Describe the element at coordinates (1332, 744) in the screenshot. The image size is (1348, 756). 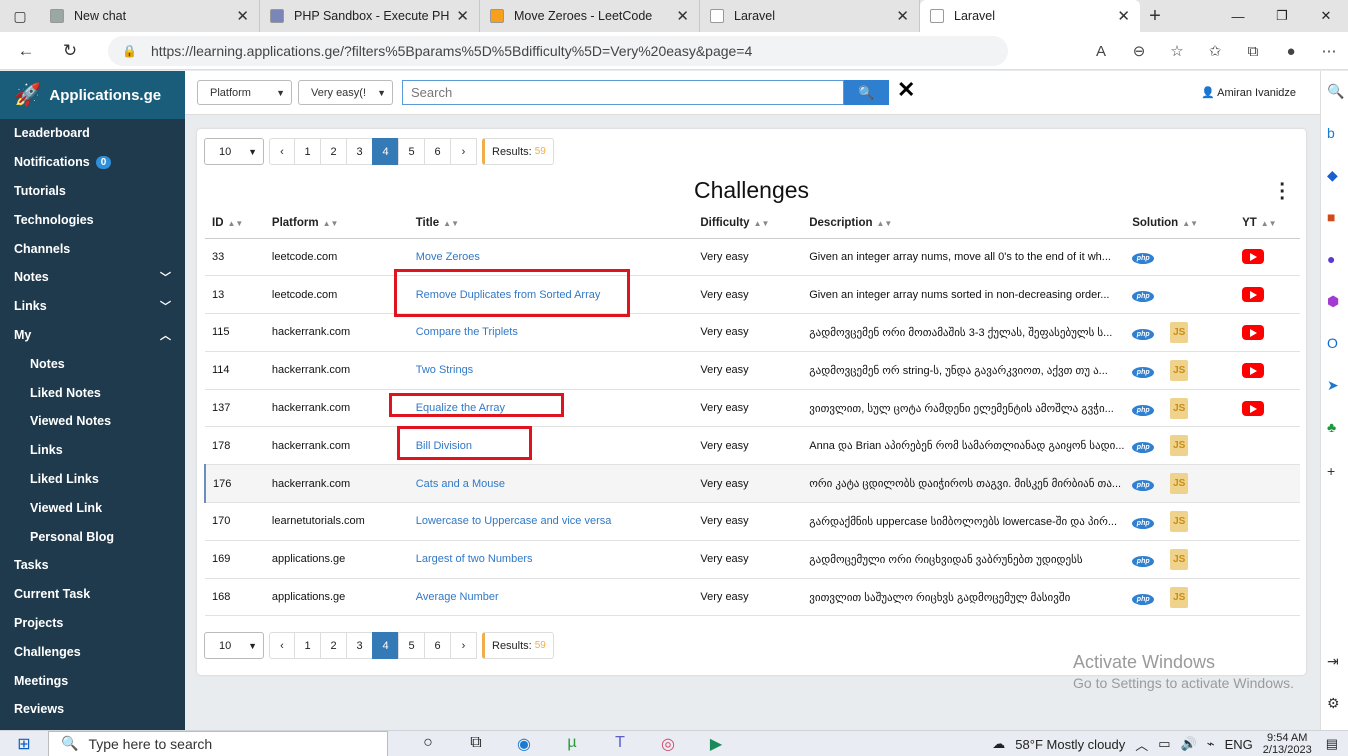
I see `notification-center-icon: ▤` at that location.